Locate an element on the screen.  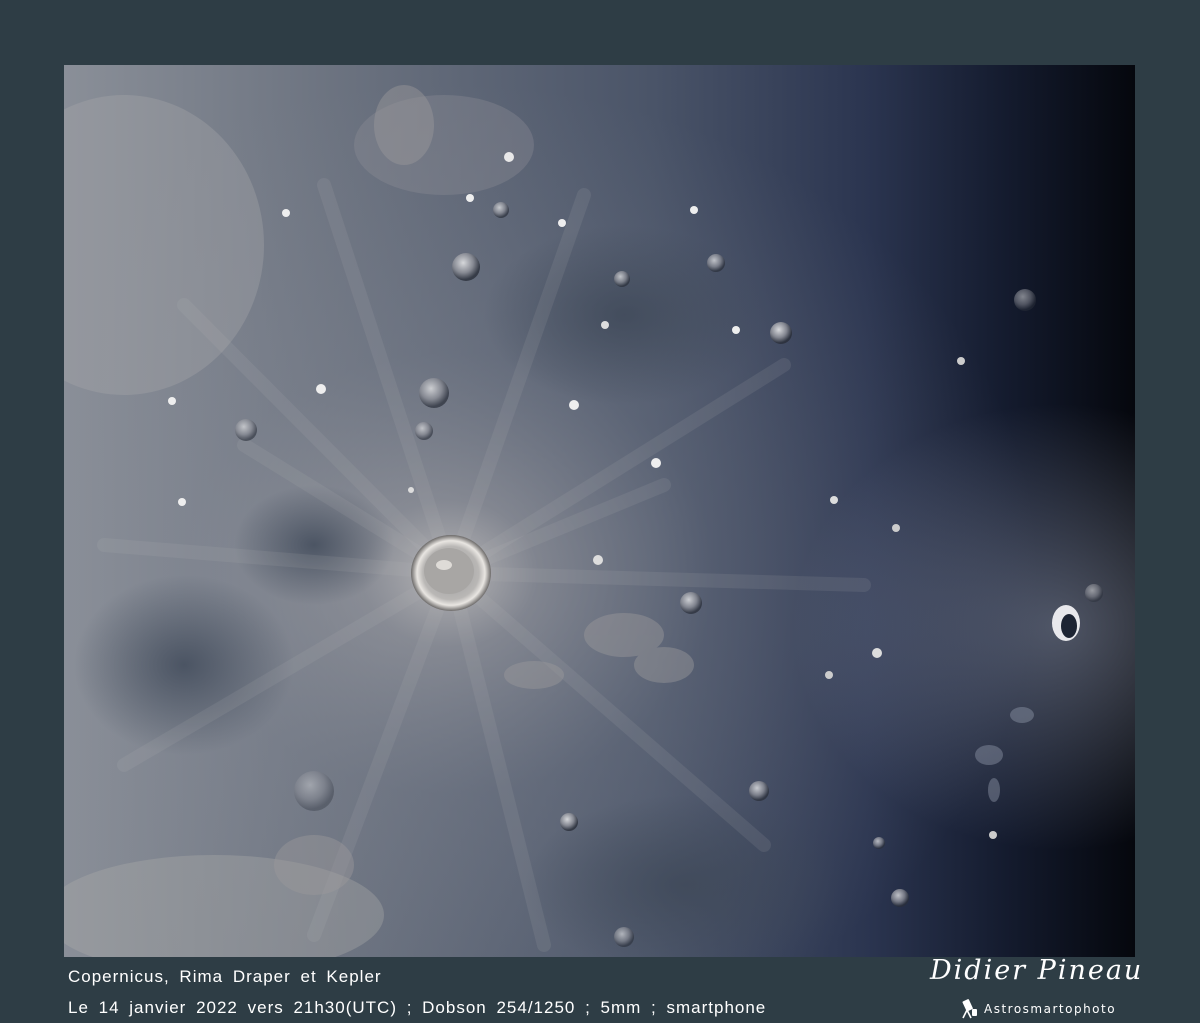
brand-mark: Astrosmartophoto is located at coordinates (1038, 1009).